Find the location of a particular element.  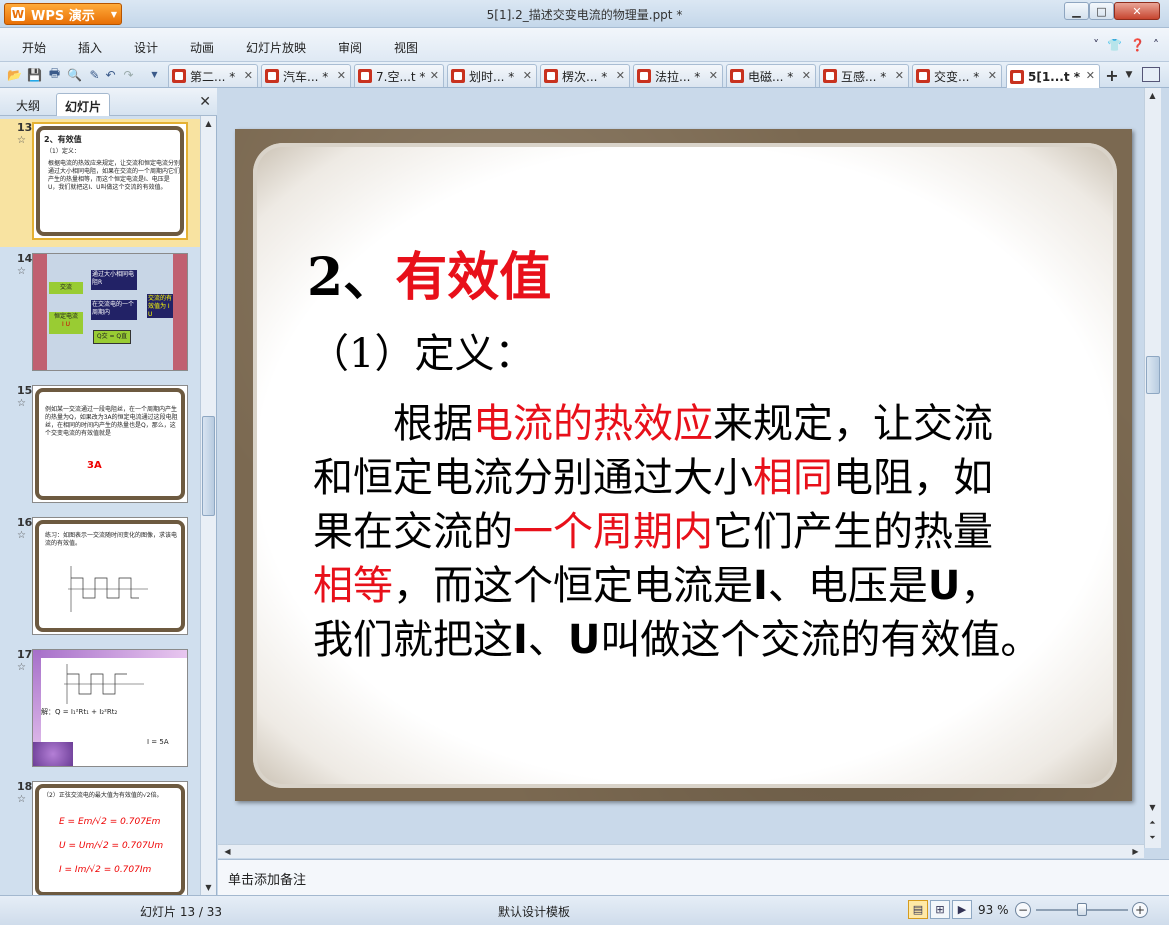

zoom-out-icon: − is located at coordinates (1023, 910).